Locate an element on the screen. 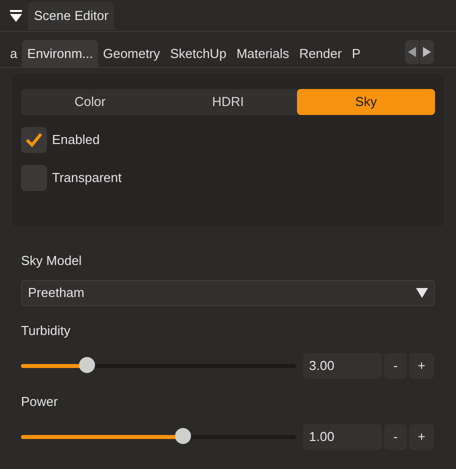 The width and height of the screenshot is (456, 469). sky-model-label: Sky Model is located at coordinates (52, 261).